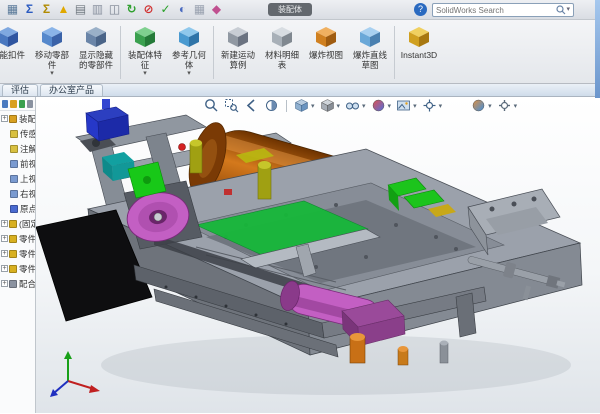  Describe the element at coordinates (72, 90) in the screenshot. I see `tab-office-products: 办公室产品` at that location.